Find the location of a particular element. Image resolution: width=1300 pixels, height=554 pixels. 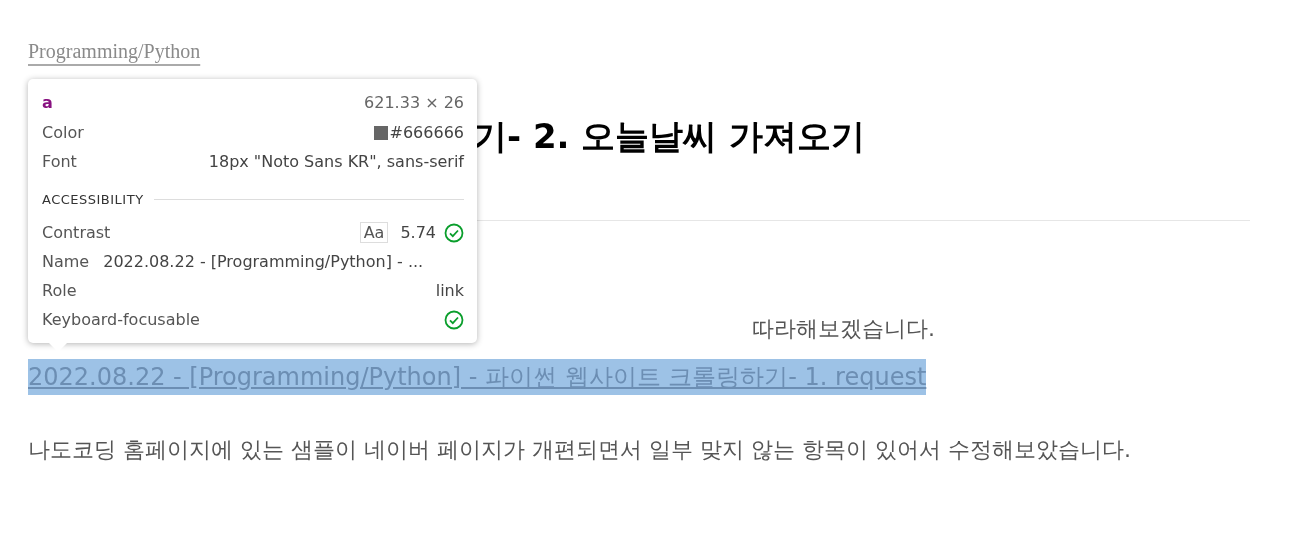

element-tag: a is located at coordinates (47, 102).